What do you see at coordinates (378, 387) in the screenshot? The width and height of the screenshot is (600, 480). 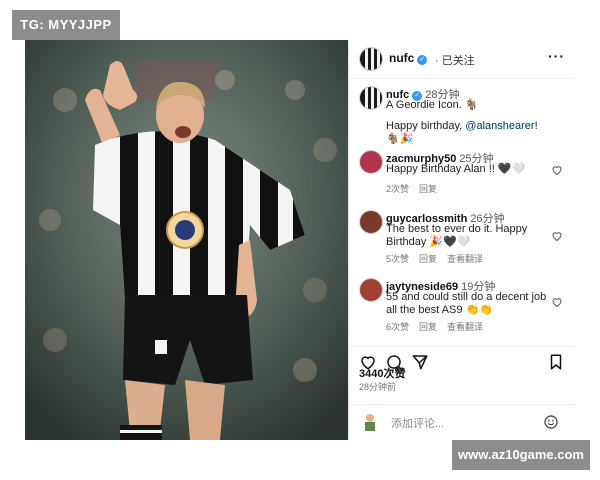 I see `post-time: 28分钟前` at bounding box center [378, 387].